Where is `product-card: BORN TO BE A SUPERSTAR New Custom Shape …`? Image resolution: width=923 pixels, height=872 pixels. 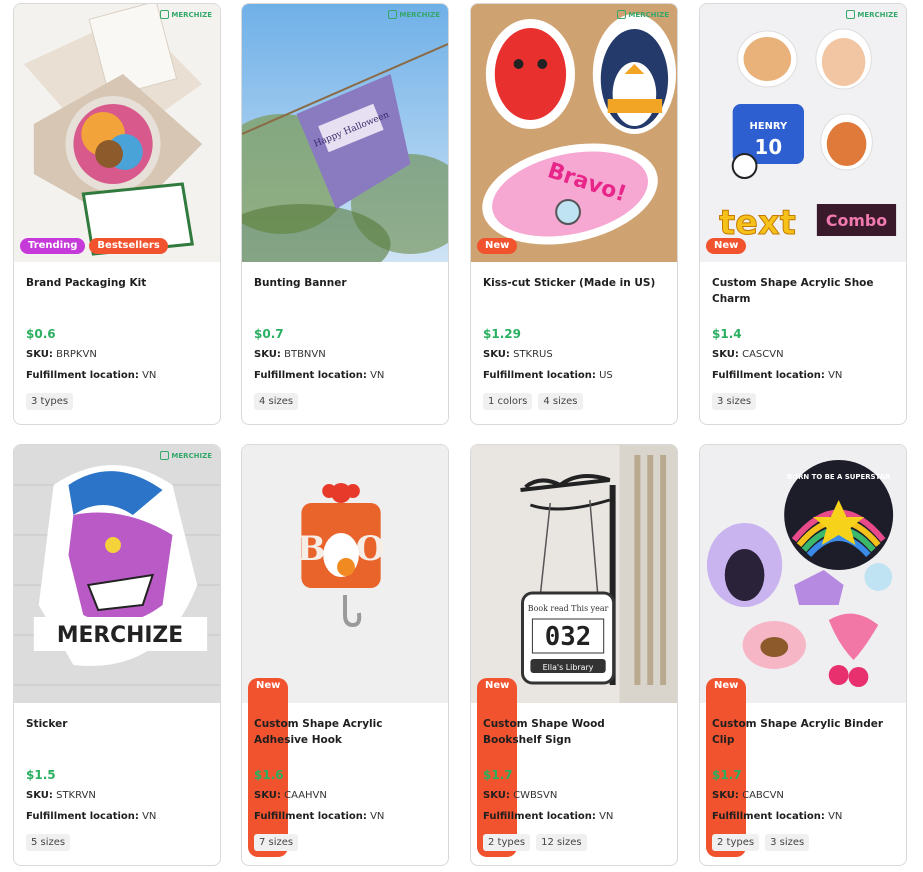 product-card: BORN TO BE A SUPERSTAR New Custom Shape … is located at coordinates (803, 655).